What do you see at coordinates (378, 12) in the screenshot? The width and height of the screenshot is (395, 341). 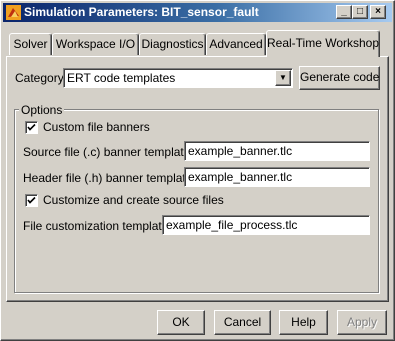 I see `close-button: ×` at bounding box center [378, 12].